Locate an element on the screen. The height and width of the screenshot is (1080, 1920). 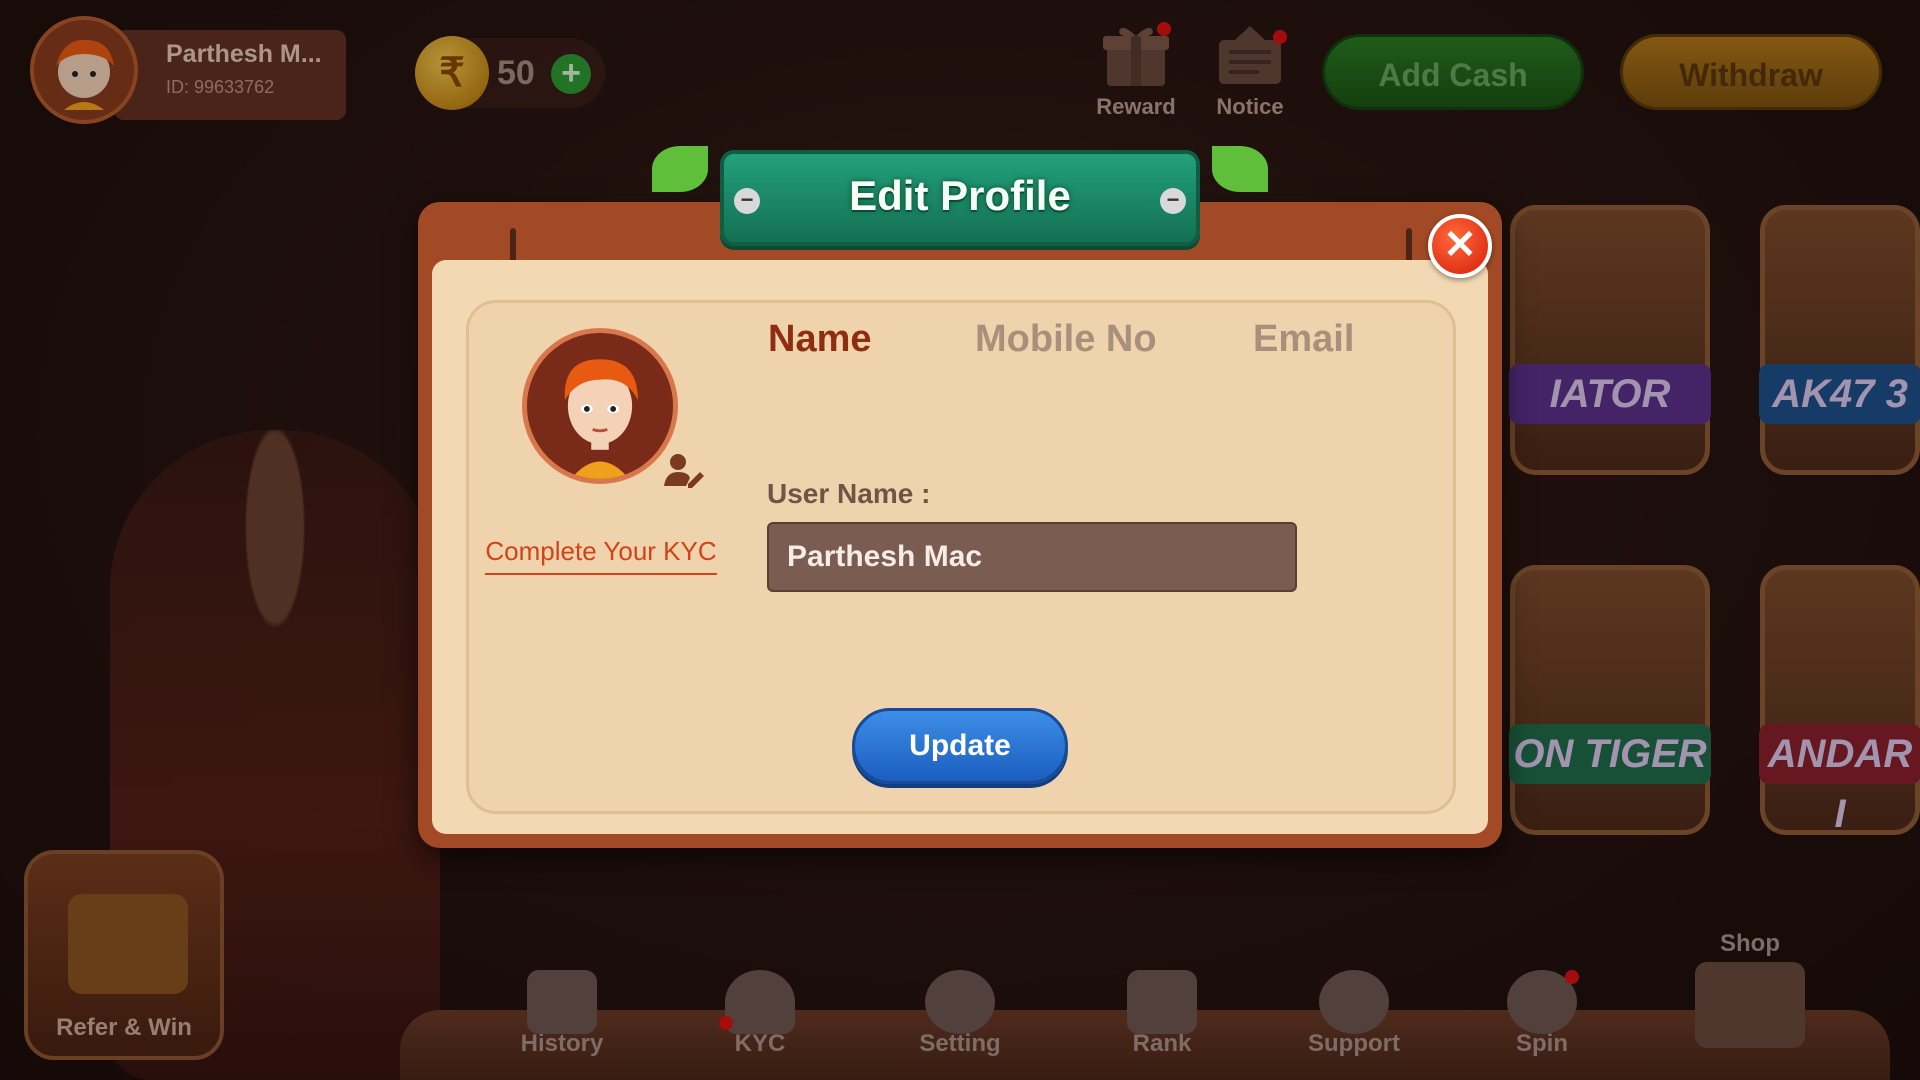
tab-name: Name is located at coordinates (820, 339).